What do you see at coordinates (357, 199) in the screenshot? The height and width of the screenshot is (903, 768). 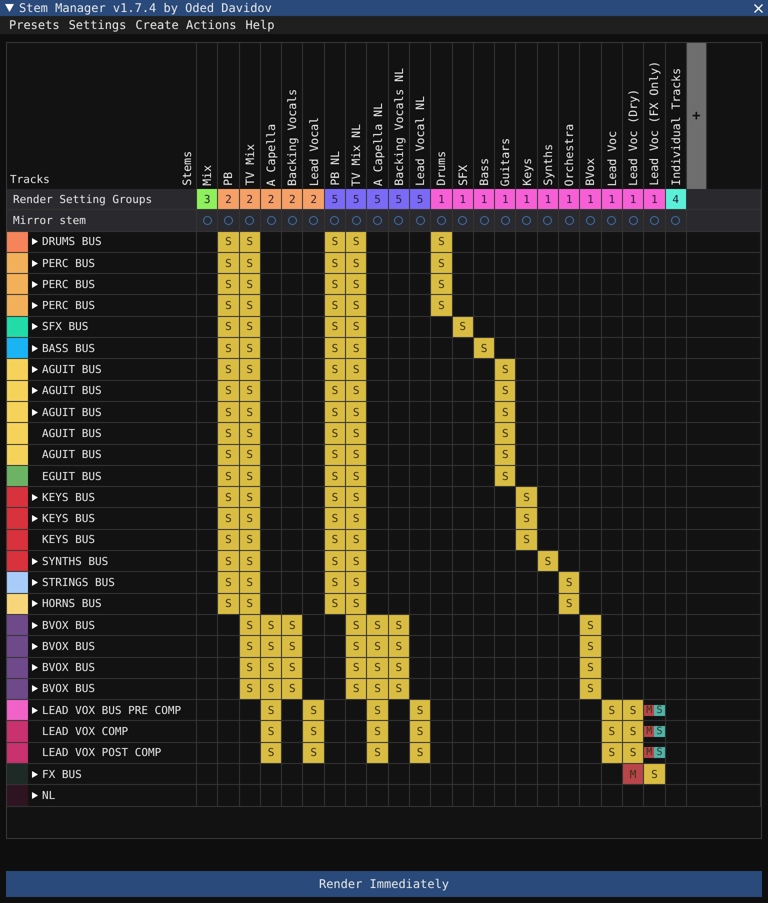 I see `render-group-selector: 5` at bounding box center [357, 199].